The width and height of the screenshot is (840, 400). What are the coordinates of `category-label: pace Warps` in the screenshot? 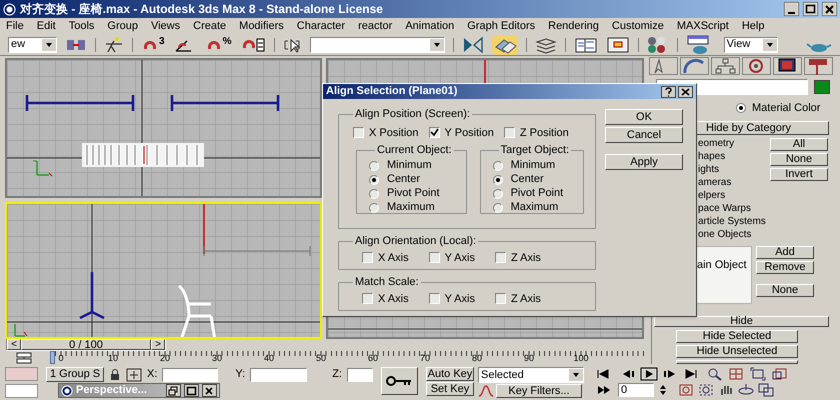 It's located at (725, 208).